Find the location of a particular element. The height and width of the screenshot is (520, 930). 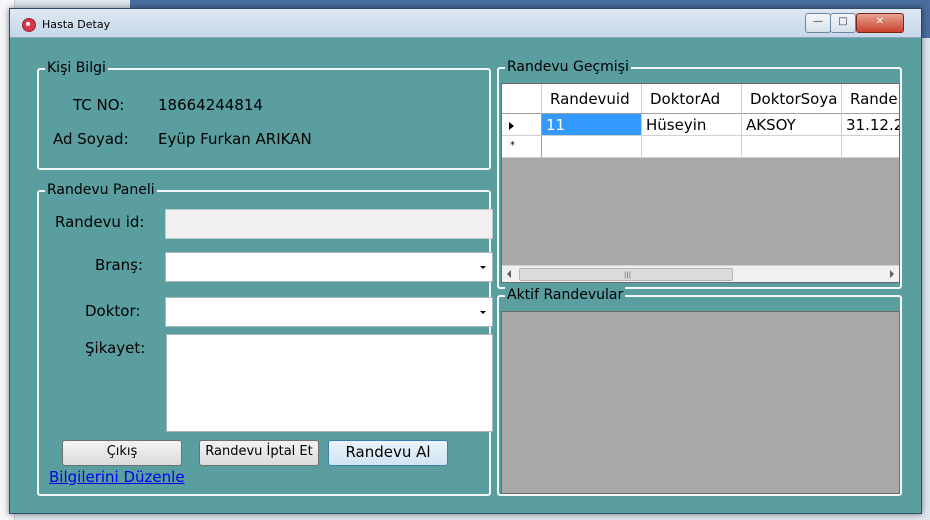

randevu-al-button: Randevu Al is located at coordinates (388, 453).